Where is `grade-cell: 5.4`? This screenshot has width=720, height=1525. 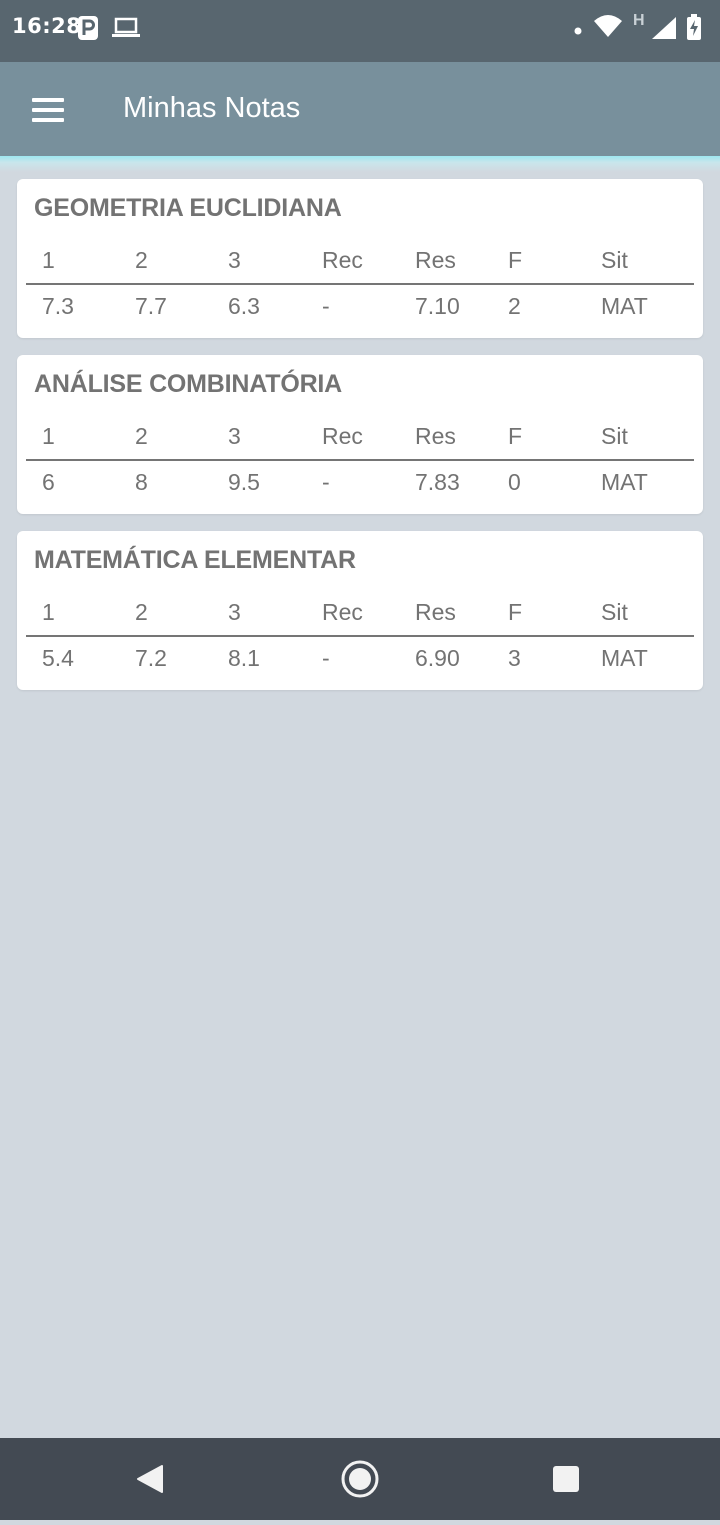
grade-cell: 5.4 is located at coordinates (58, 658).